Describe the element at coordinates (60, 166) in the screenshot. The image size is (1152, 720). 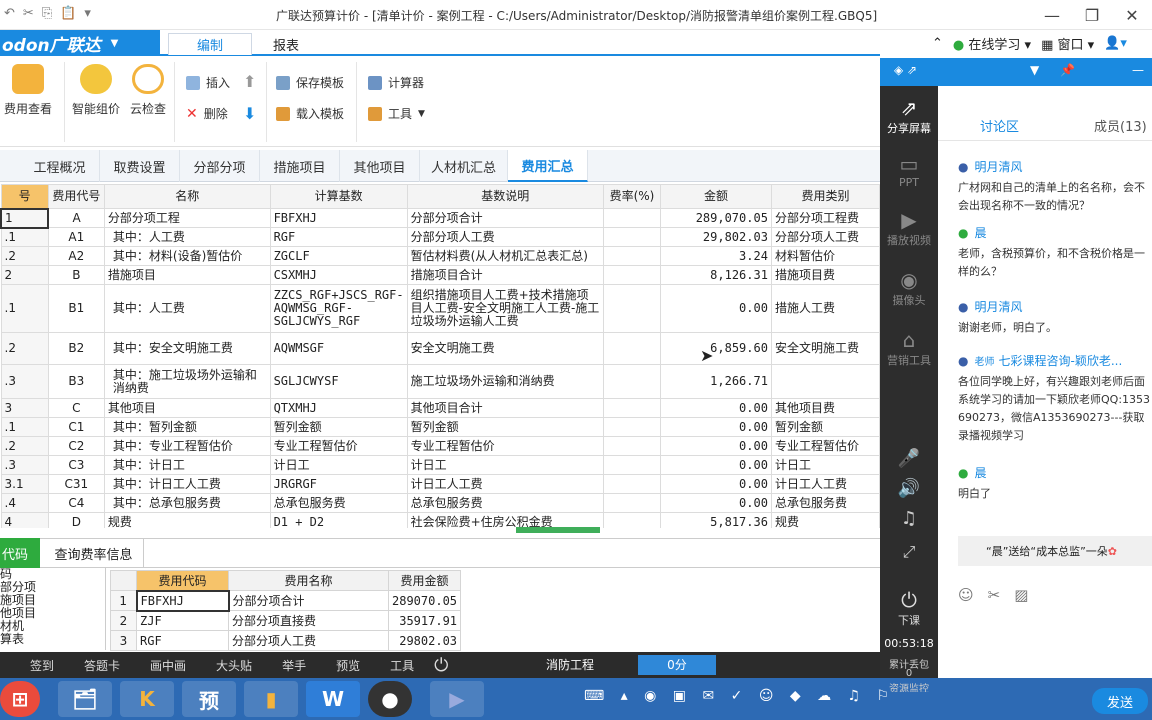
I see `tab-project-overview: 工程概况` at that location.